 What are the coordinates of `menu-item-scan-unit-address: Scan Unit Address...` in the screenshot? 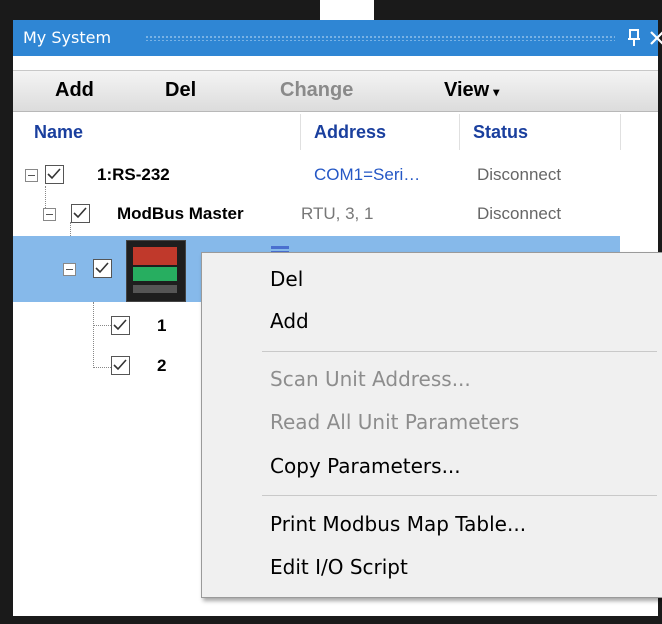 It's located at (370, 379).